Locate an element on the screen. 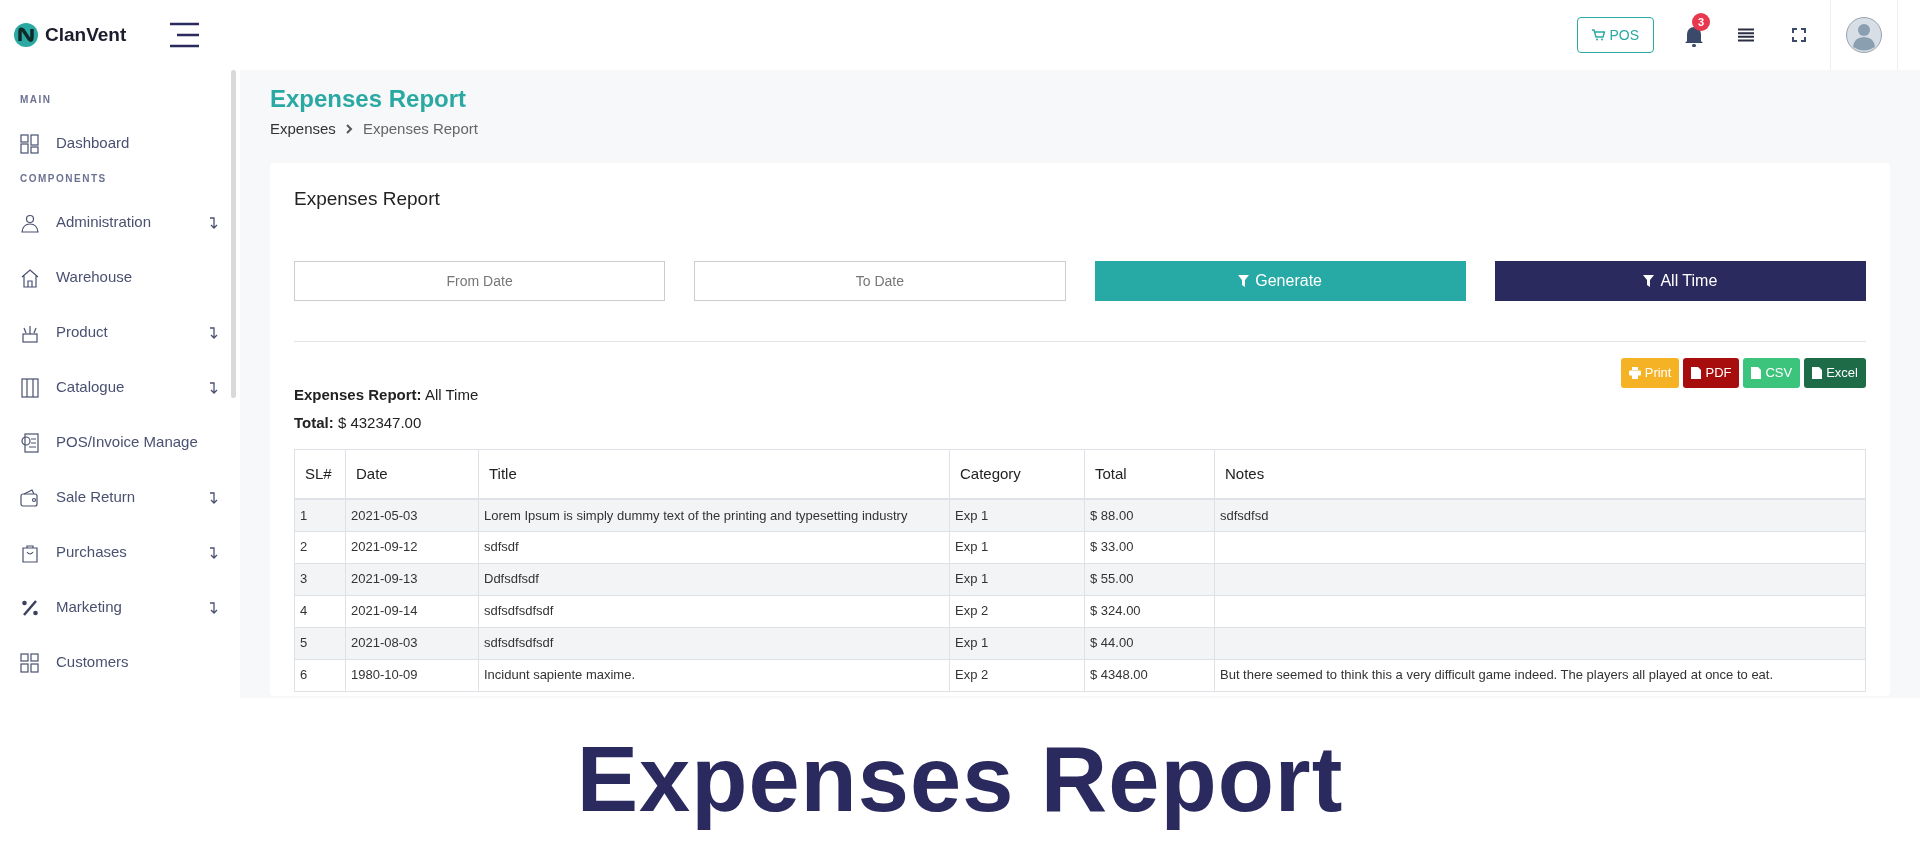 This screenshot has width=1920, height=859. breadcrumb-current: Expenses Report is located at coordinates (420, 129).